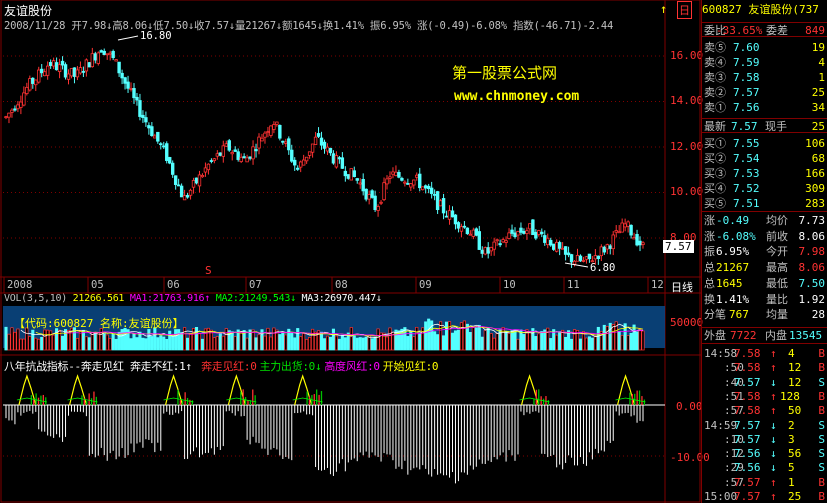  I want to click on time-label: 07, so click(255, 285).